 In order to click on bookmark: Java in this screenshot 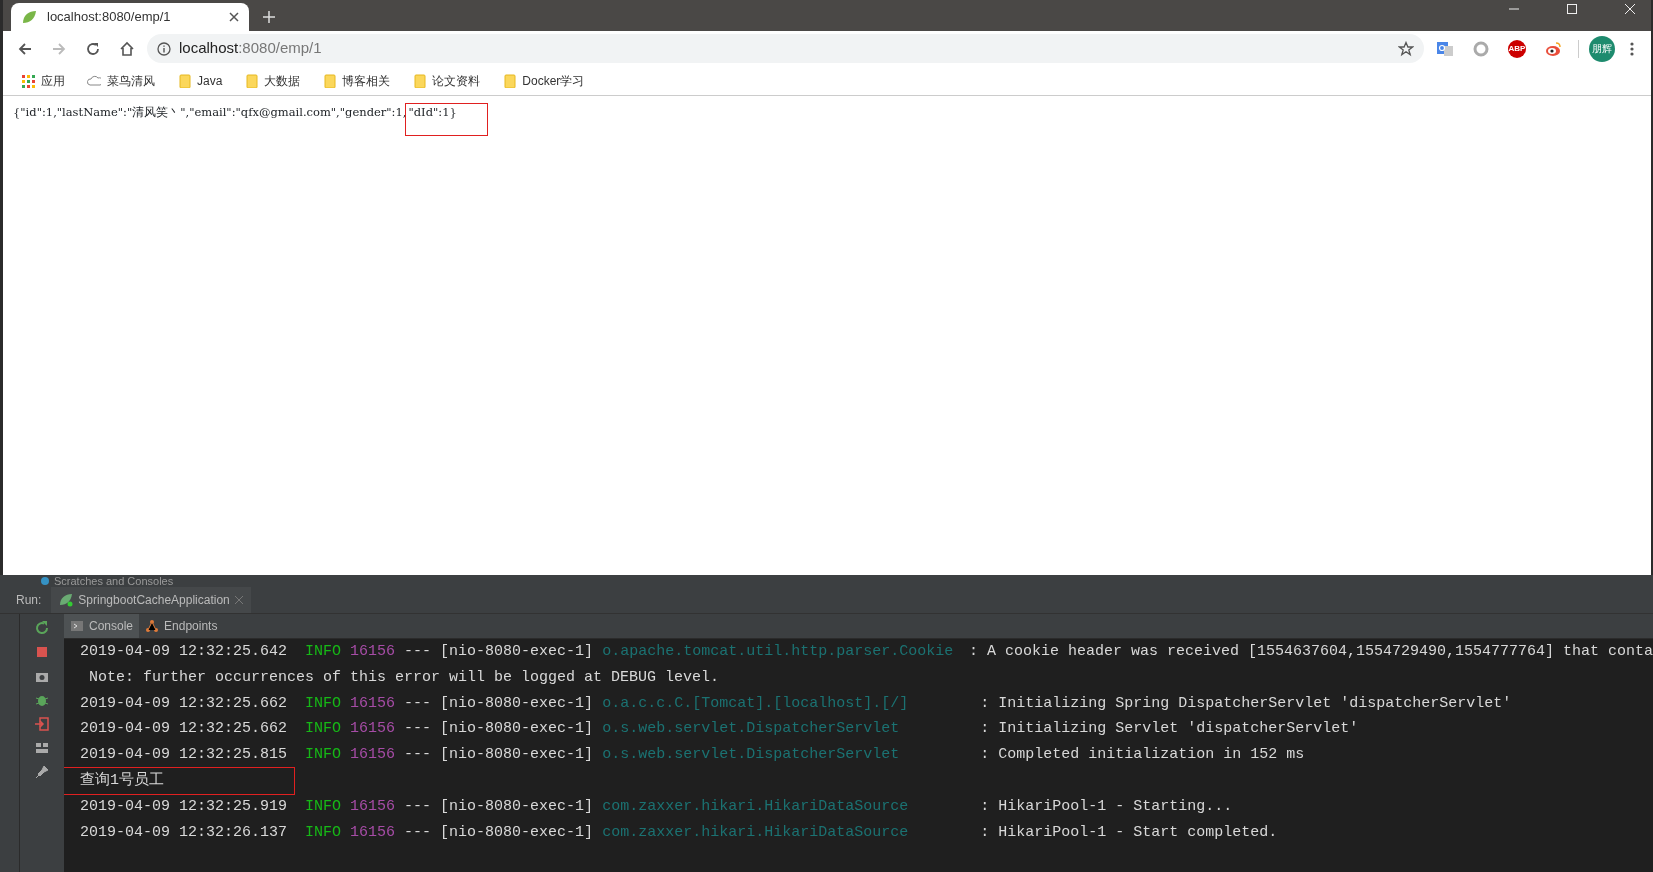, I will do `click(200, 80)`.